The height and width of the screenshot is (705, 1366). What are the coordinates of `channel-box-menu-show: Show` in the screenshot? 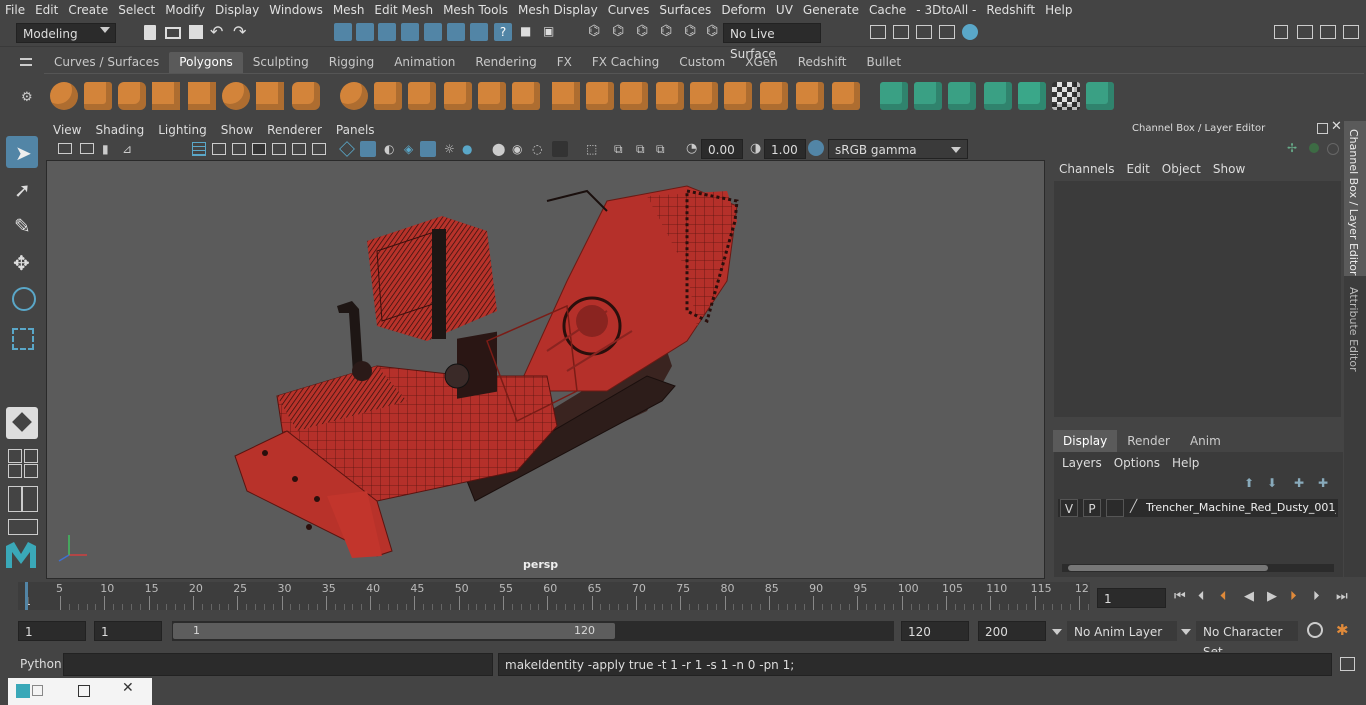 It's located at (1229, 169).